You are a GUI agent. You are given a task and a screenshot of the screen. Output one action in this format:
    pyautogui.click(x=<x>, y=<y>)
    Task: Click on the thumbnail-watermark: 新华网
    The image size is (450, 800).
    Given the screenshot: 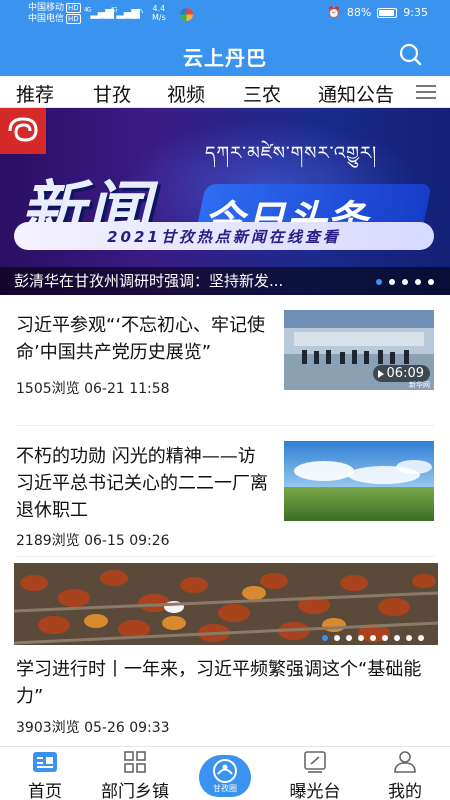 What is the action you would take?
    pyautogui.click(x=419, y=385)
    